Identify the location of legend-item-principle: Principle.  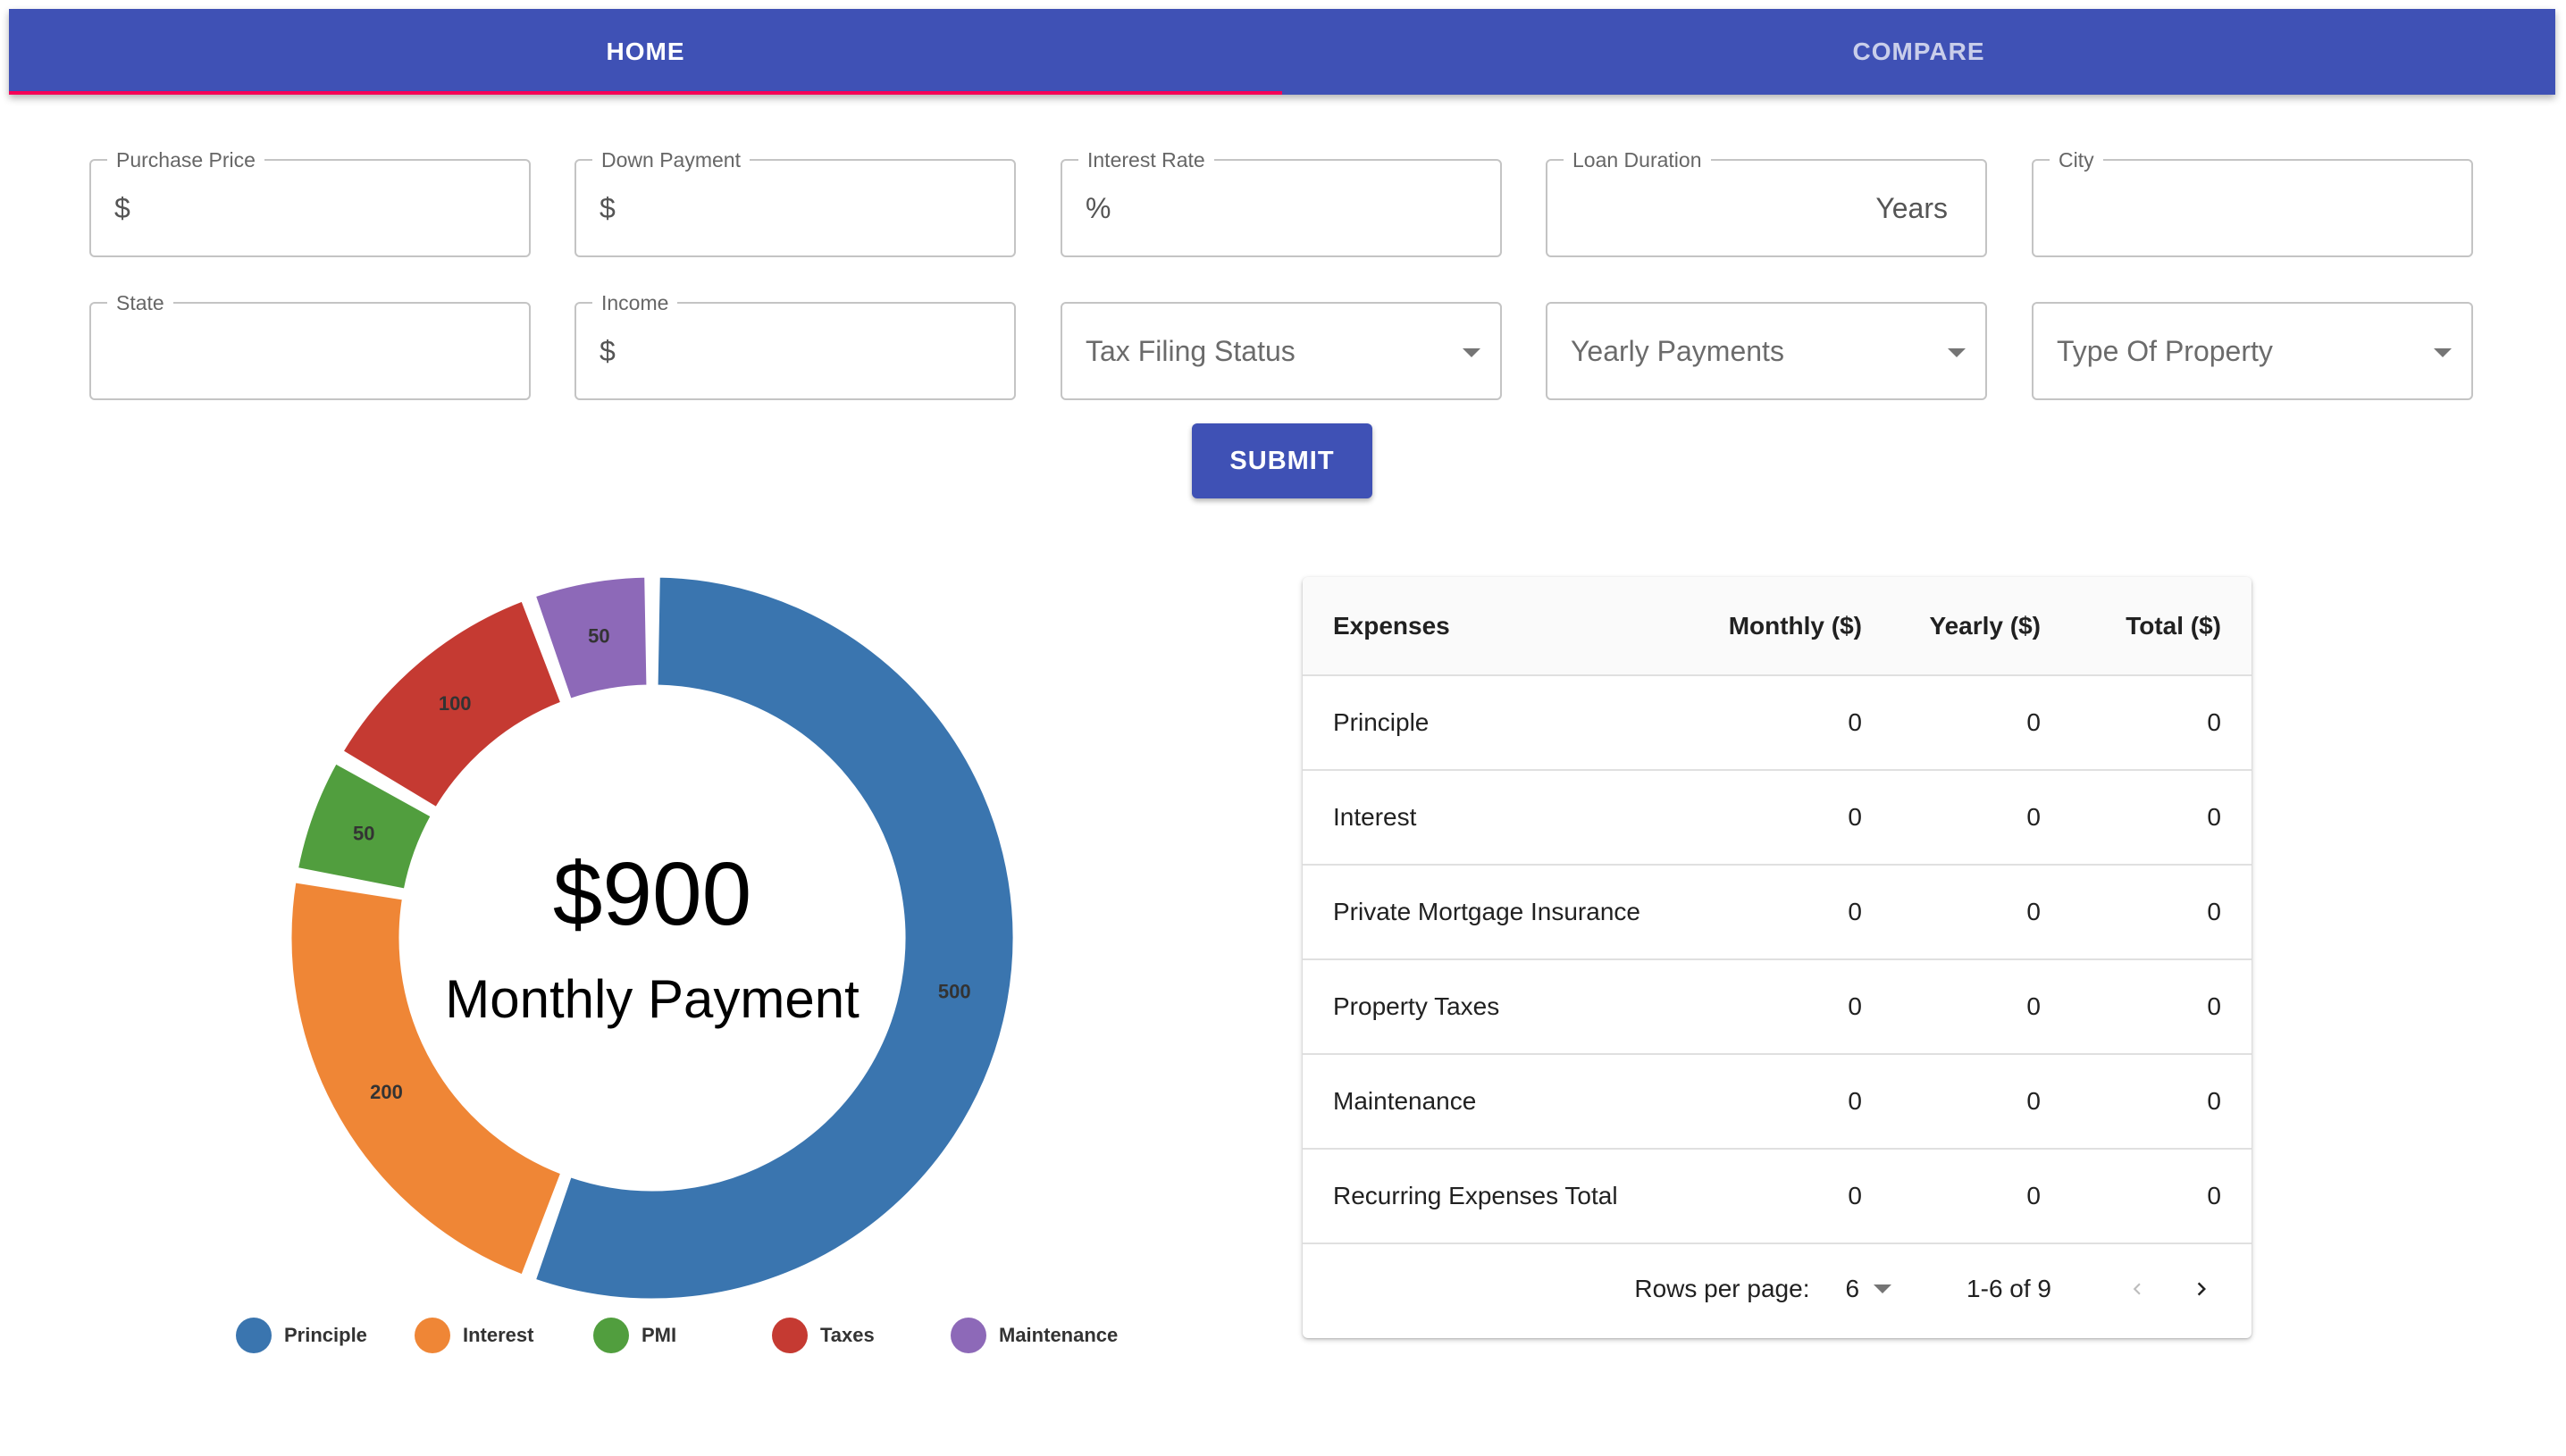
(301, 1335).